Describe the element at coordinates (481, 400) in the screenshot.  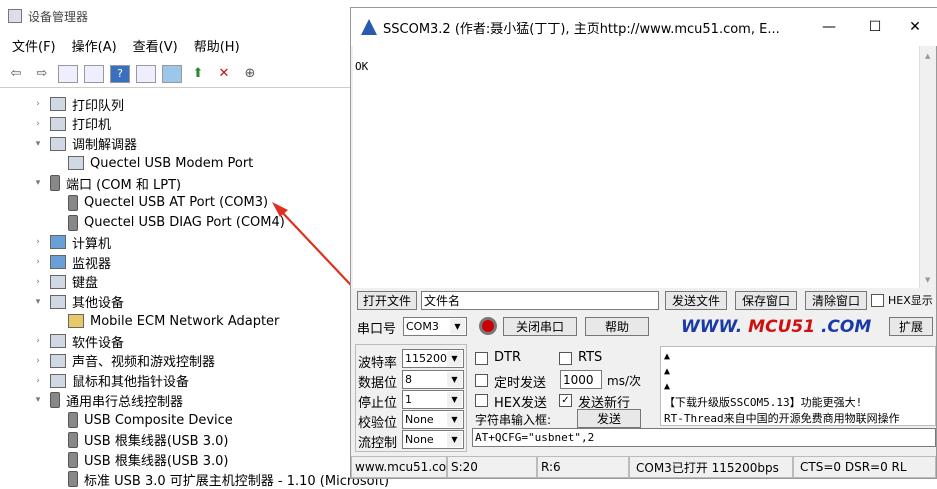
I see `hex-send-checkbox` at that location.